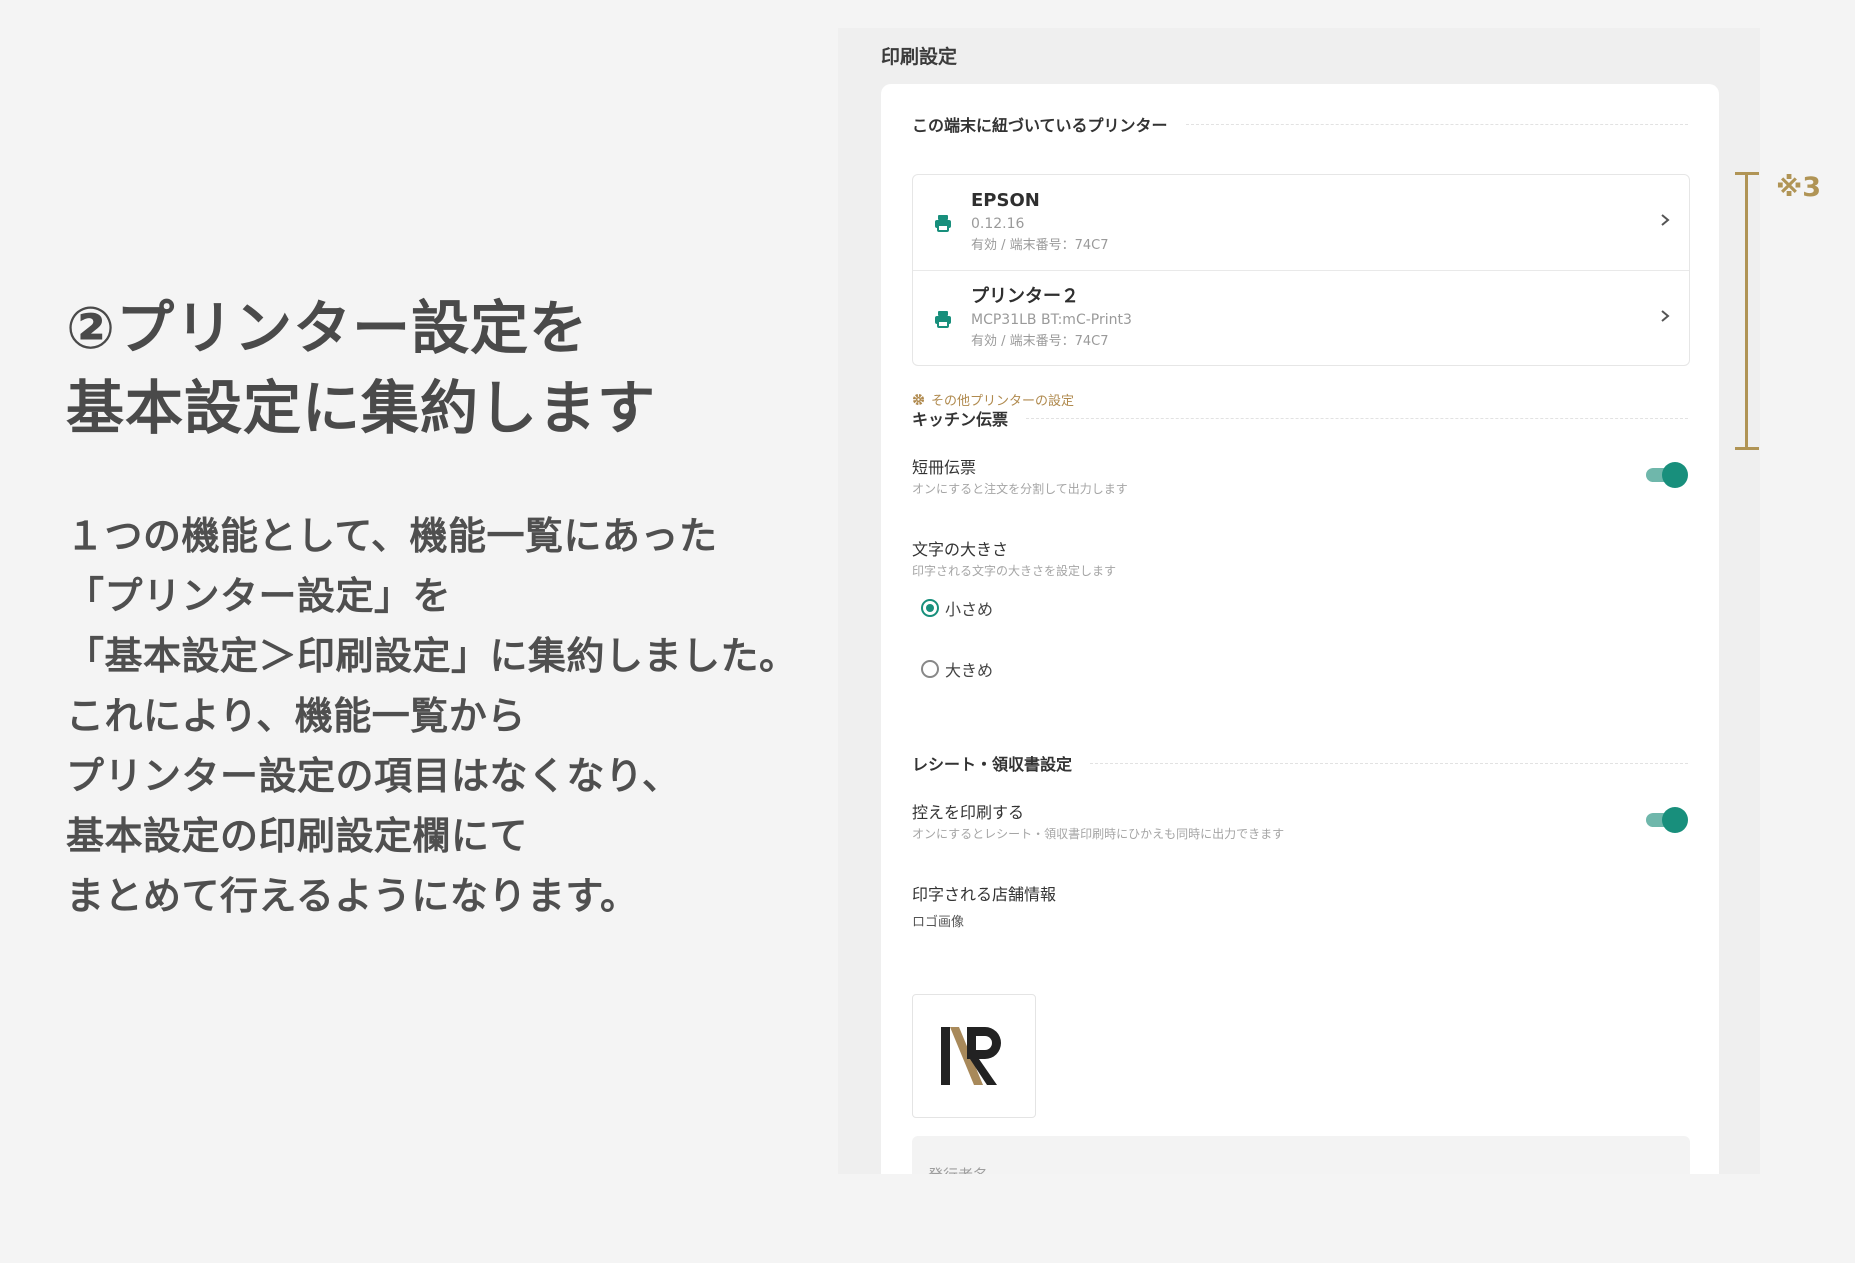 Image resolution: width=1855 pixels, height=1263 pixels. Describe the element at coordinates (1300, 823) in the screenshot. I see `setting-copy-print: 控えを印刷する オンにするとレシート・領収書印刷時にひかえも同時に出力できます` at that location.